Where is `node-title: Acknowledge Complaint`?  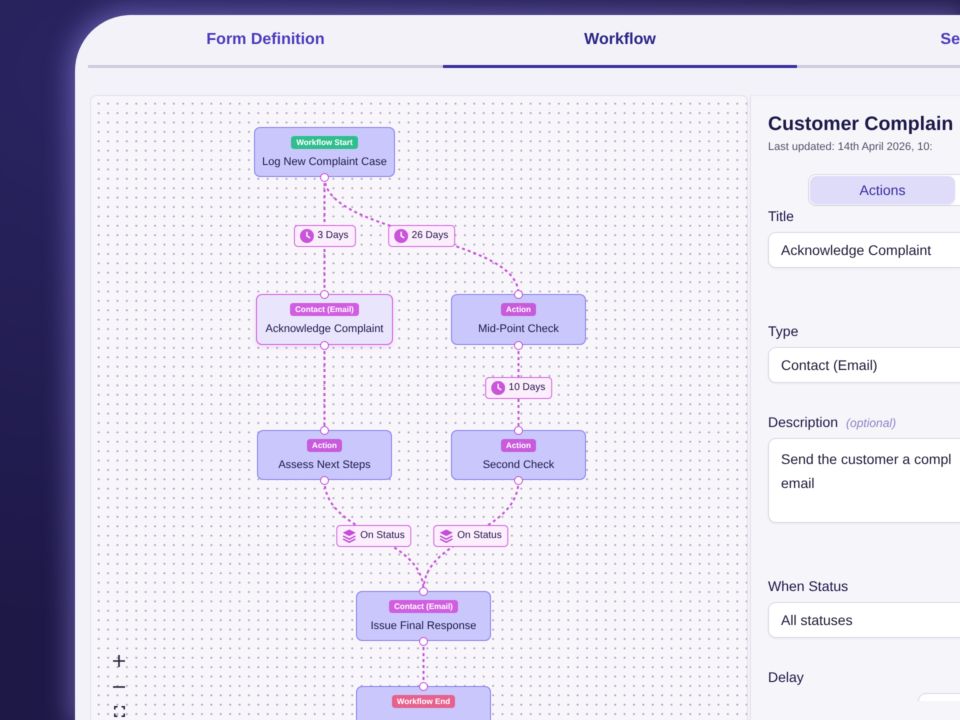 node-title: Acknowledge Complaint is located at coordinates (324, 329).